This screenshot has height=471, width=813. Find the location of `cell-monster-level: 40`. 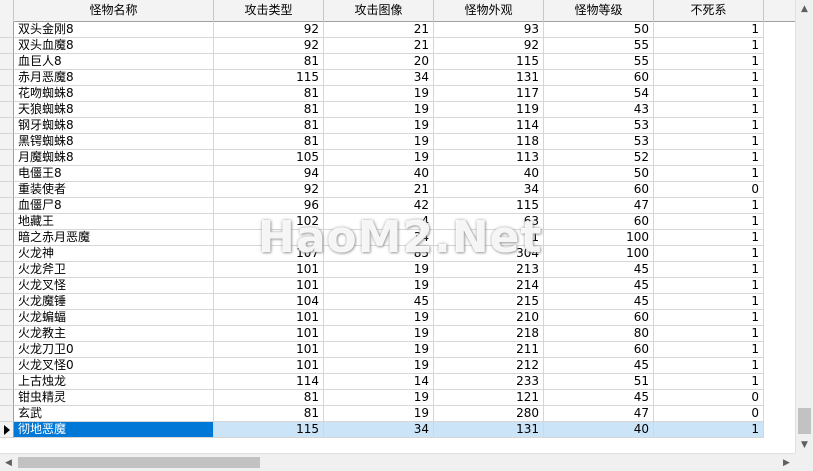

cell-monster-level: 40 is located at coordinates (599, 430).